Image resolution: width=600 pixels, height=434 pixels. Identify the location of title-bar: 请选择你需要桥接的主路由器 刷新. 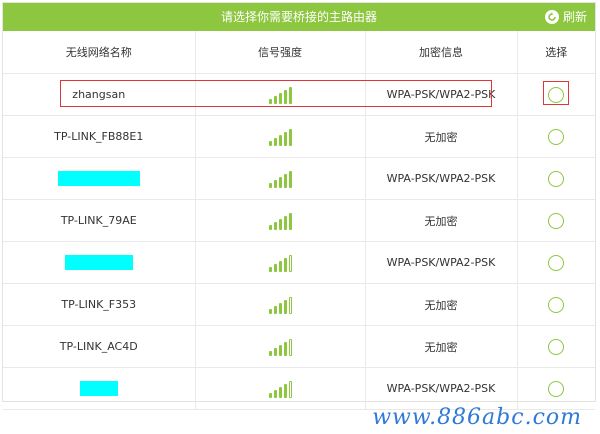
(299, 17).